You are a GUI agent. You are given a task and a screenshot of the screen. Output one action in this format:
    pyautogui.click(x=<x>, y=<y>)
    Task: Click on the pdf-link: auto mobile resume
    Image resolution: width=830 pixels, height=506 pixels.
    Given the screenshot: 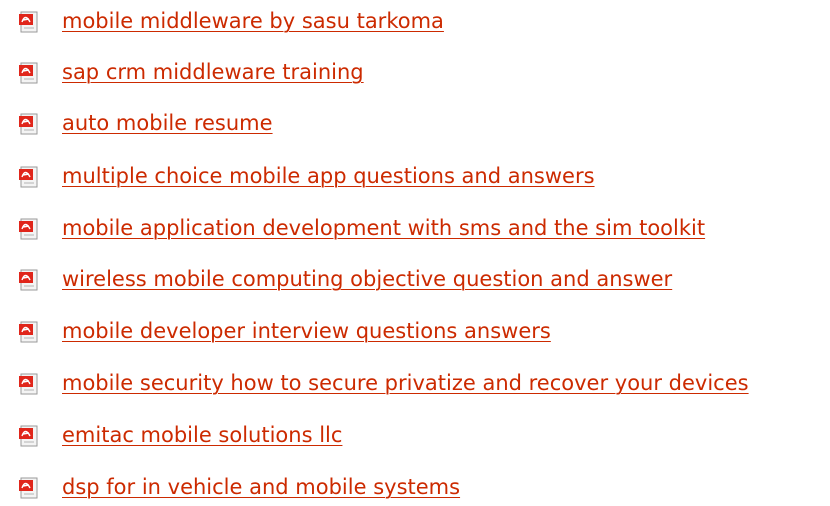 What is the action you would take?
    pyautogui.click(x=167, y=123)
    